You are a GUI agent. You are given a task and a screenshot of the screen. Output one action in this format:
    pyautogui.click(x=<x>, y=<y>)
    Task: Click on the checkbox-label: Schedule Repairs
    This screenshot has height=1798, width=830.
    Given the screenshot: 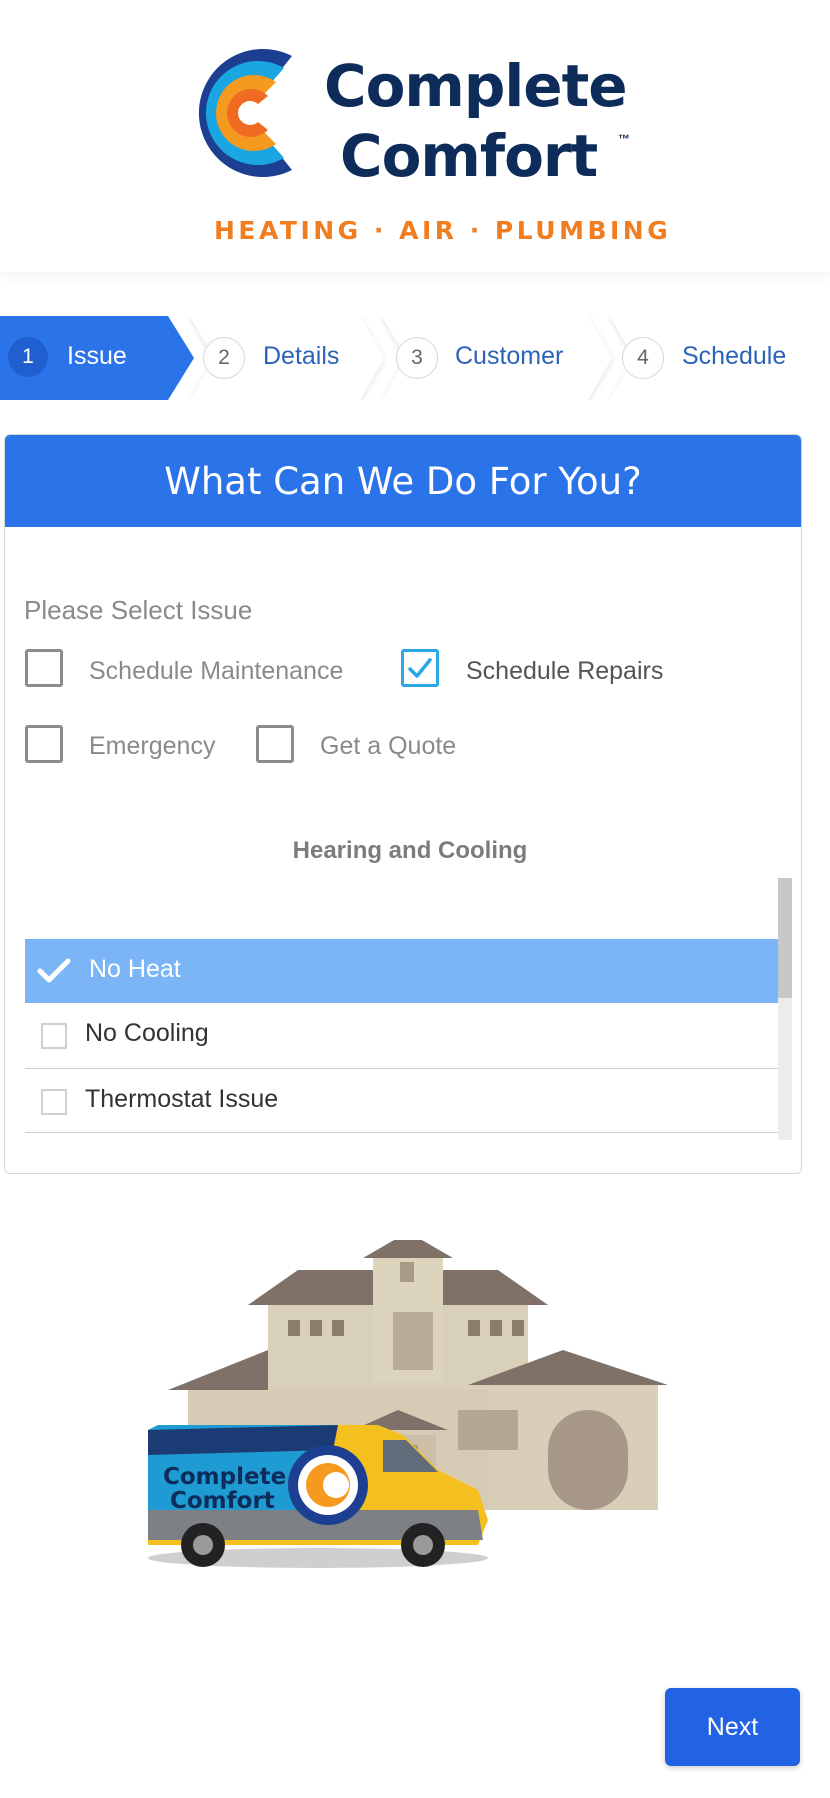 What is the action you would take?
    pyautogui.click(x=564, y=671)
    